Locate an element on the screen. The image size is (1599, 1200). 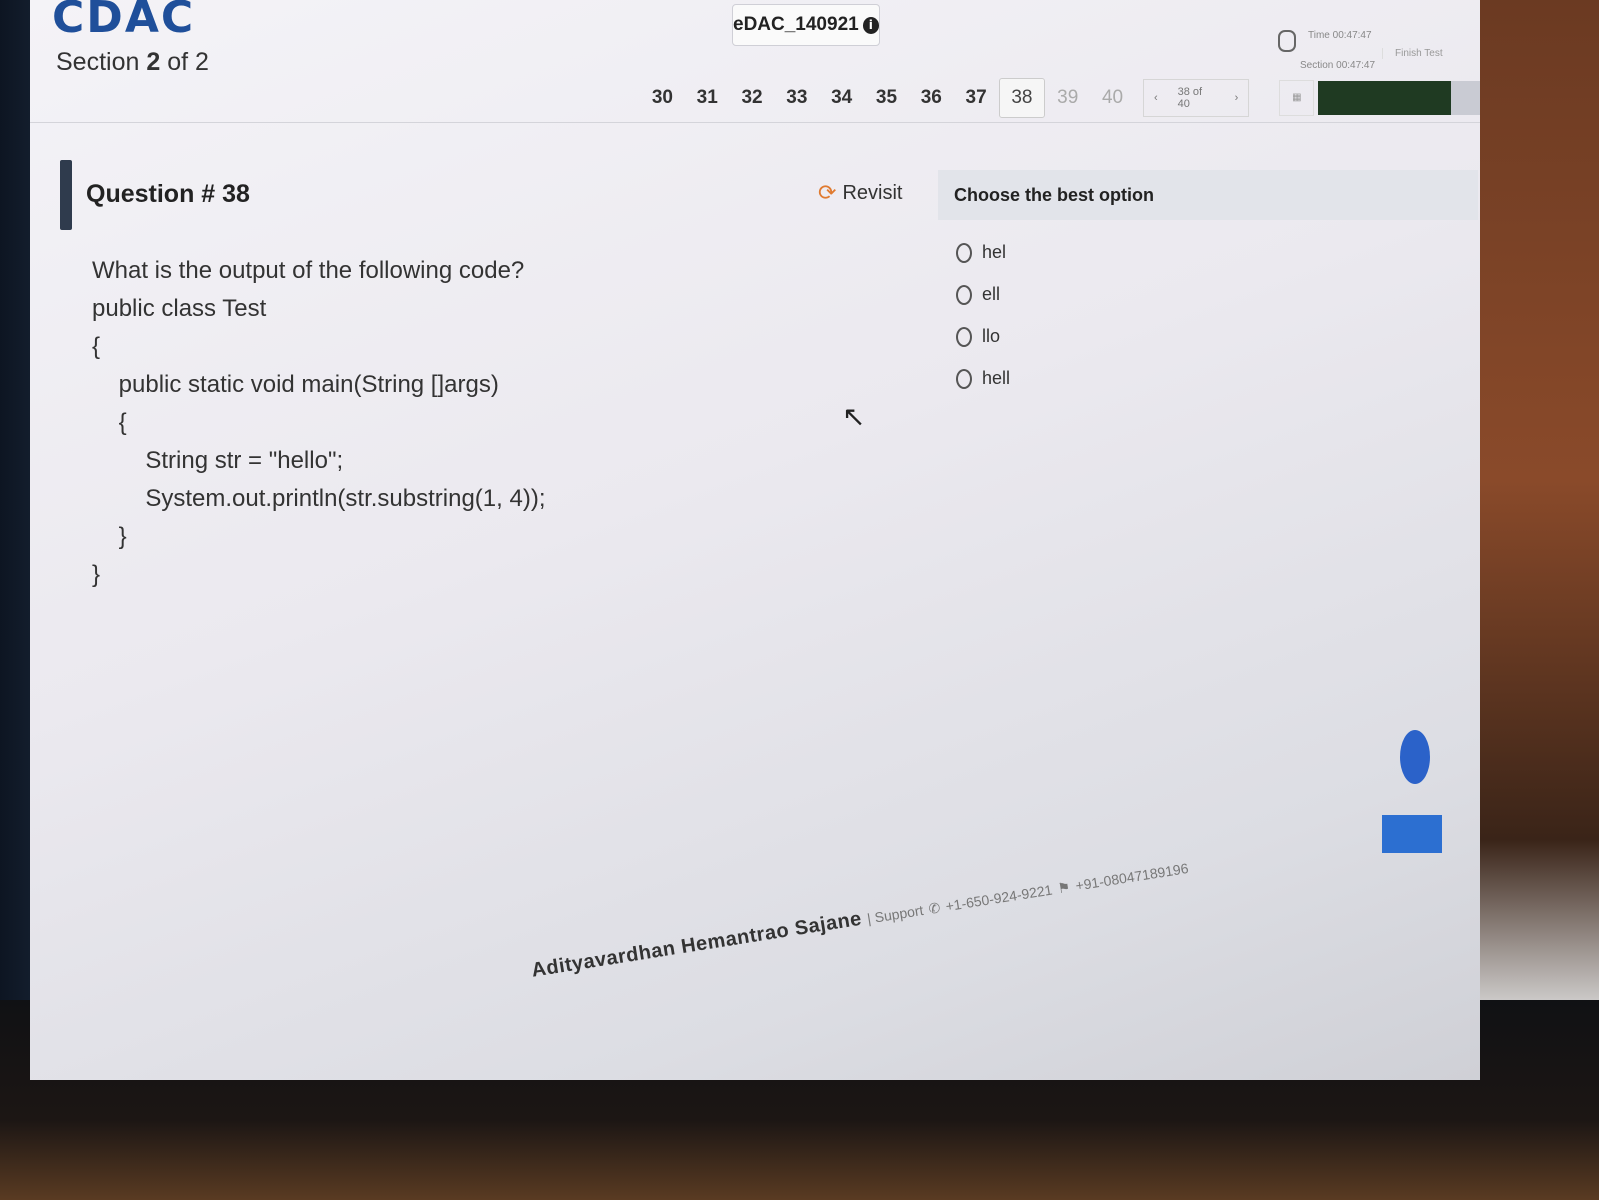
support-label: | Support is located at coordinates (895, 914).